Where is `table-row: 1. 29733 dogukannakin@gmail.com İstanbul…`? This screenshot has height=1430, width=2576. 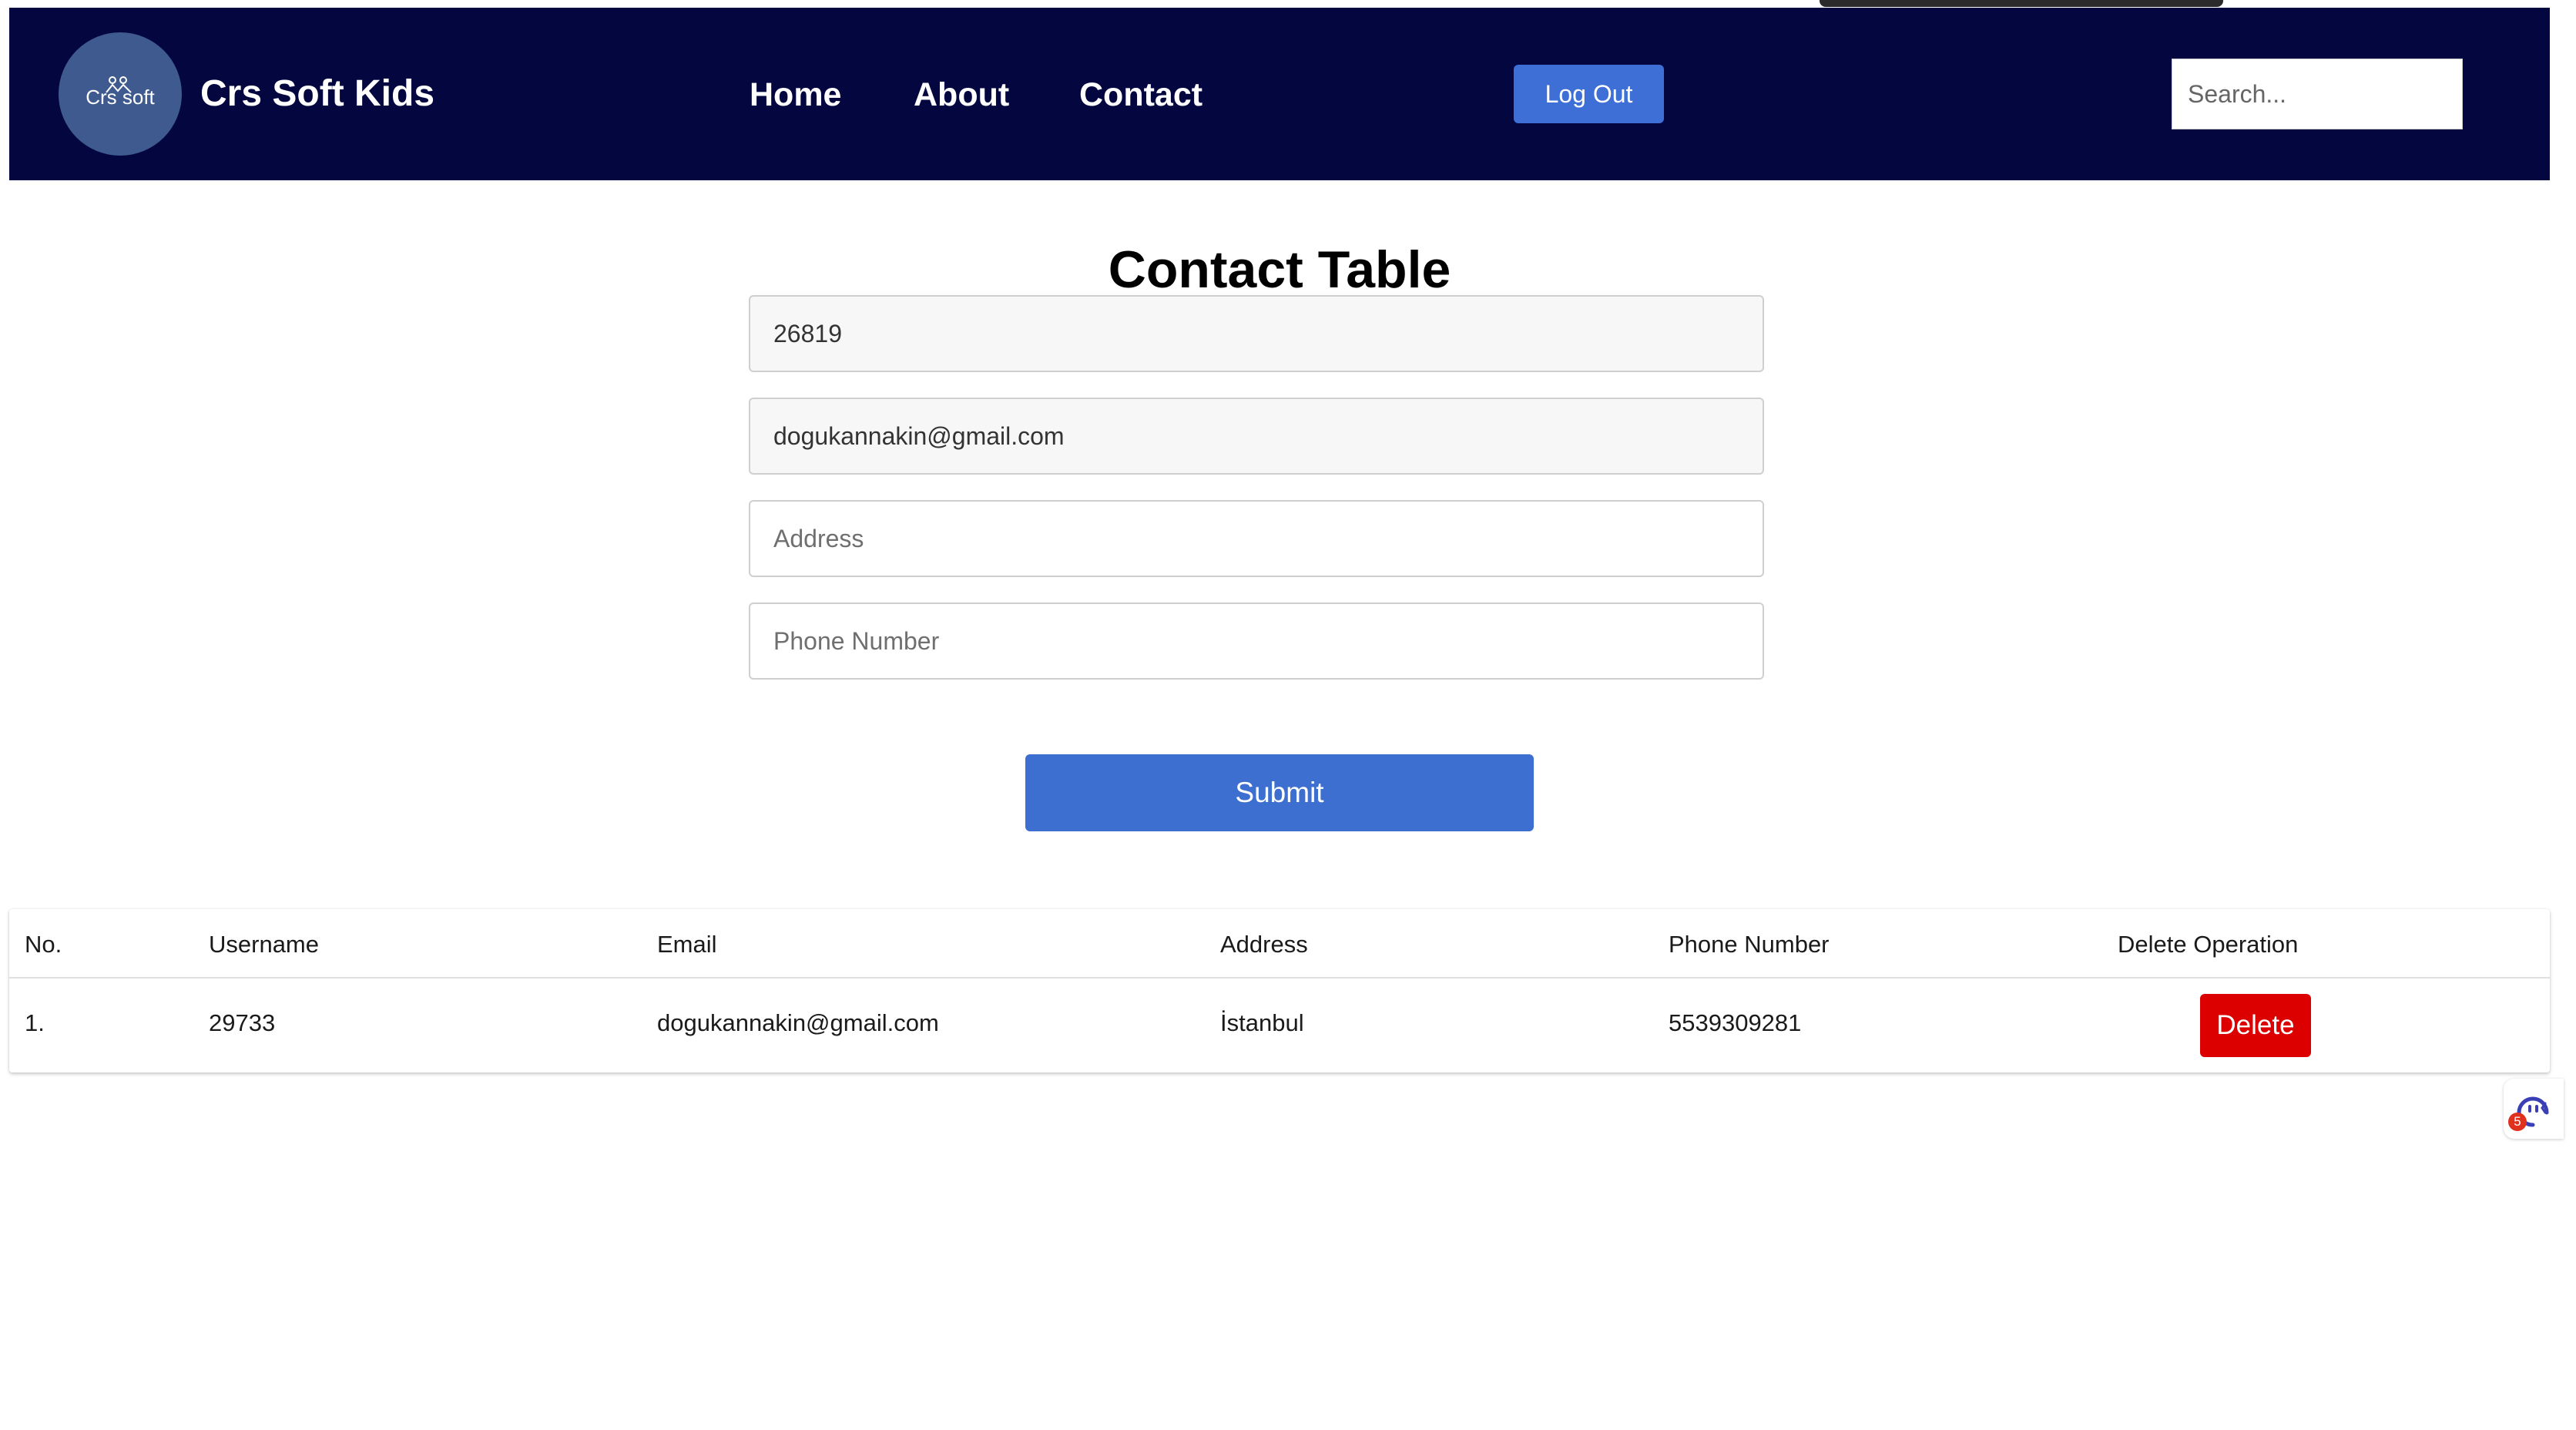 table-row: 1. 29733 dogukannakin@gmail.com İstanbul… is located at coordinates (1279, 1025).